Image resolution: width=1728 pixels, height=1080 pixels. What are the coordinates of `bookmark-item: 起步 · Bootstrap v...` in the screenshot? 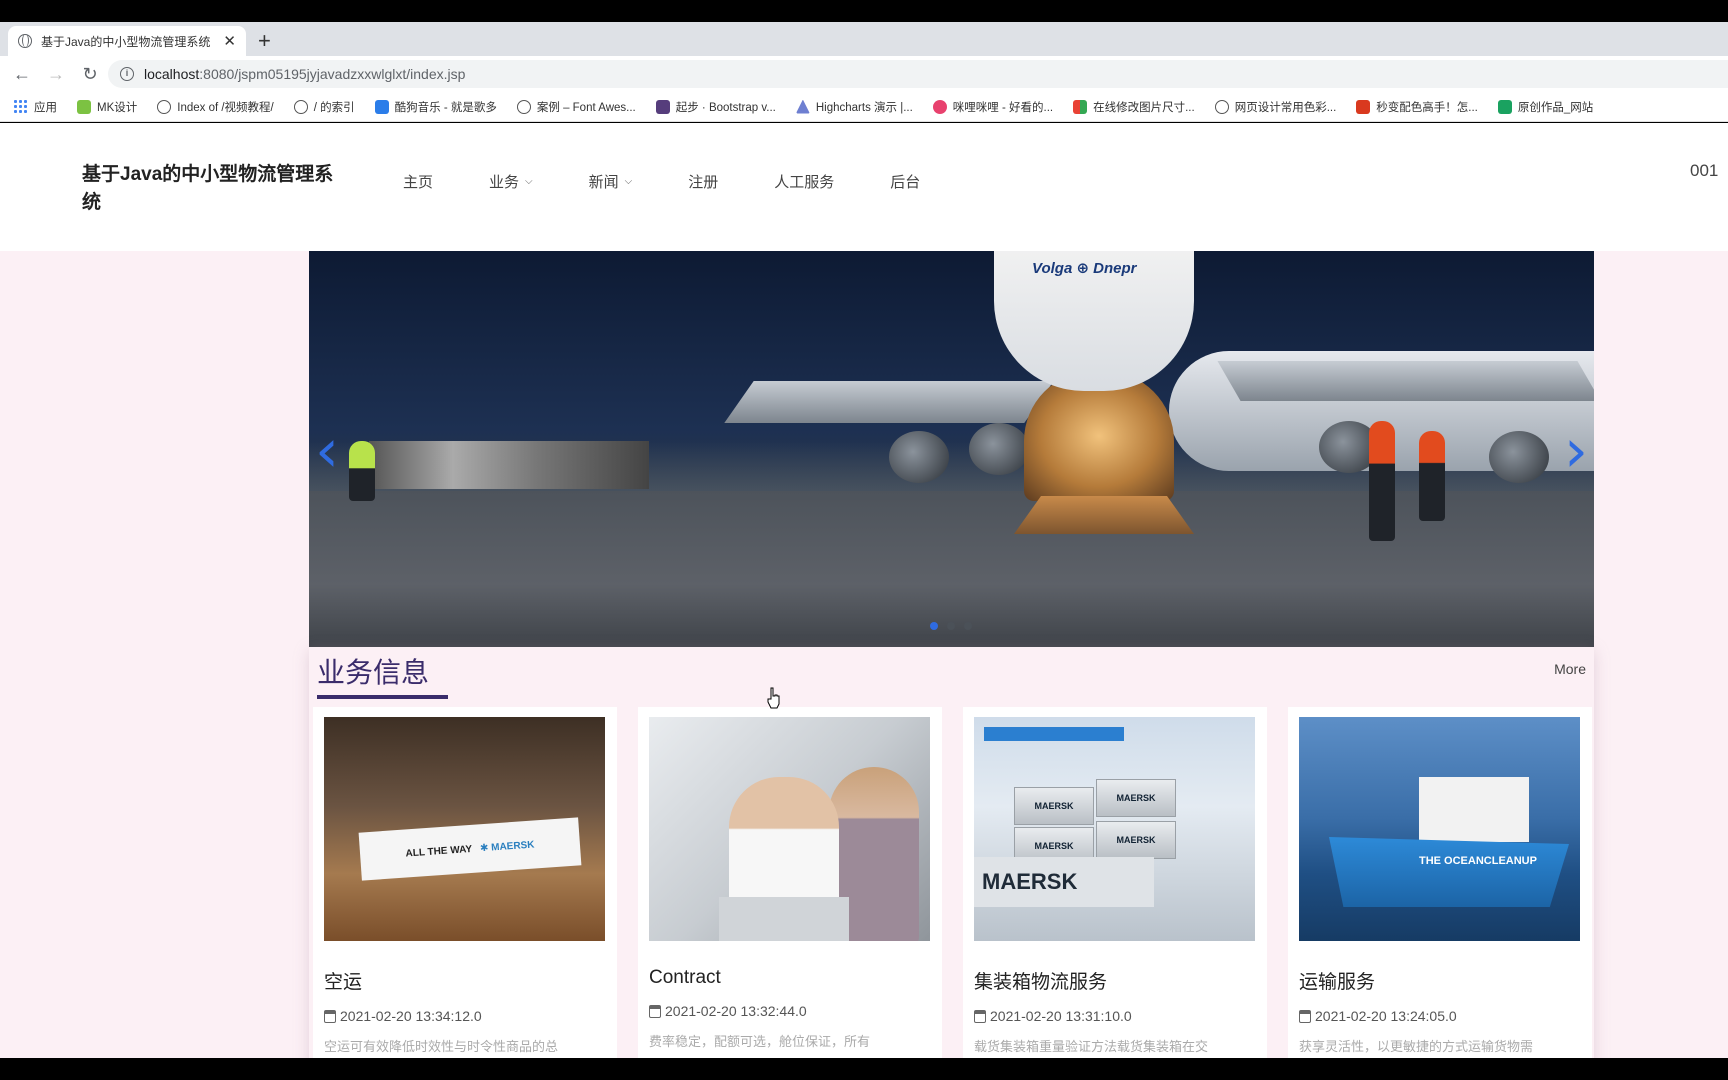 It's located at (715, 107).